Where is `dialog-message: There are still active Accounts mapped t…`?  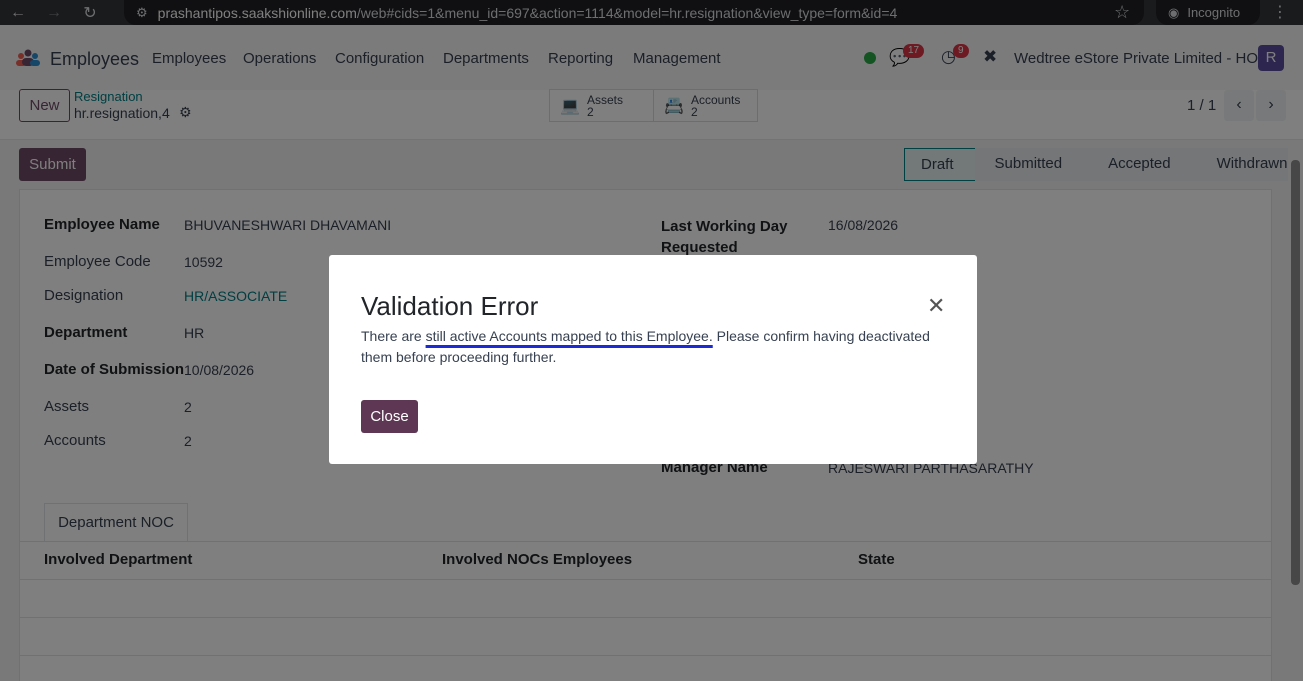
dialog-message: There are still active Accounts mapped t… is located at coordinates (656, 347).